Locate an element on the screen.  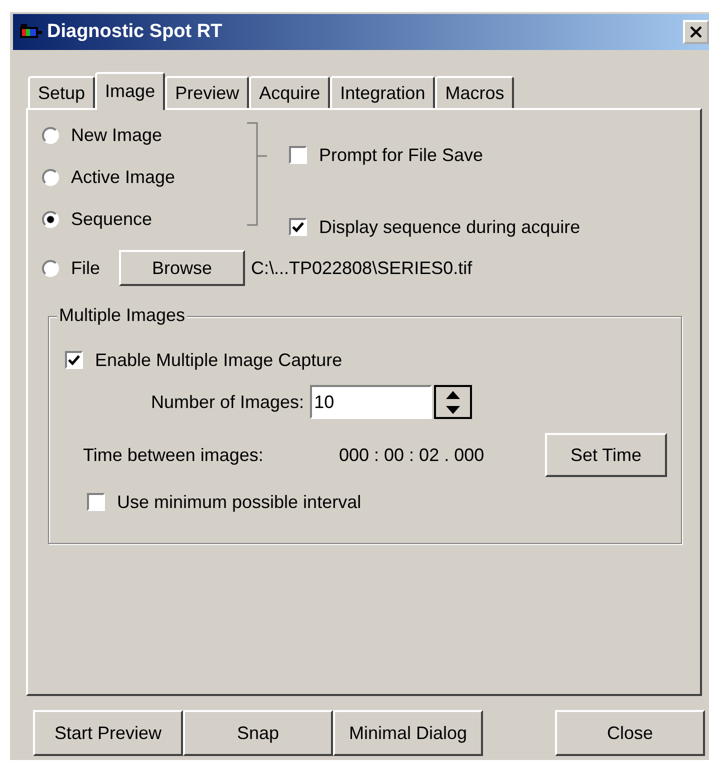
footer-button: Close is located at coordinates (630, 733).